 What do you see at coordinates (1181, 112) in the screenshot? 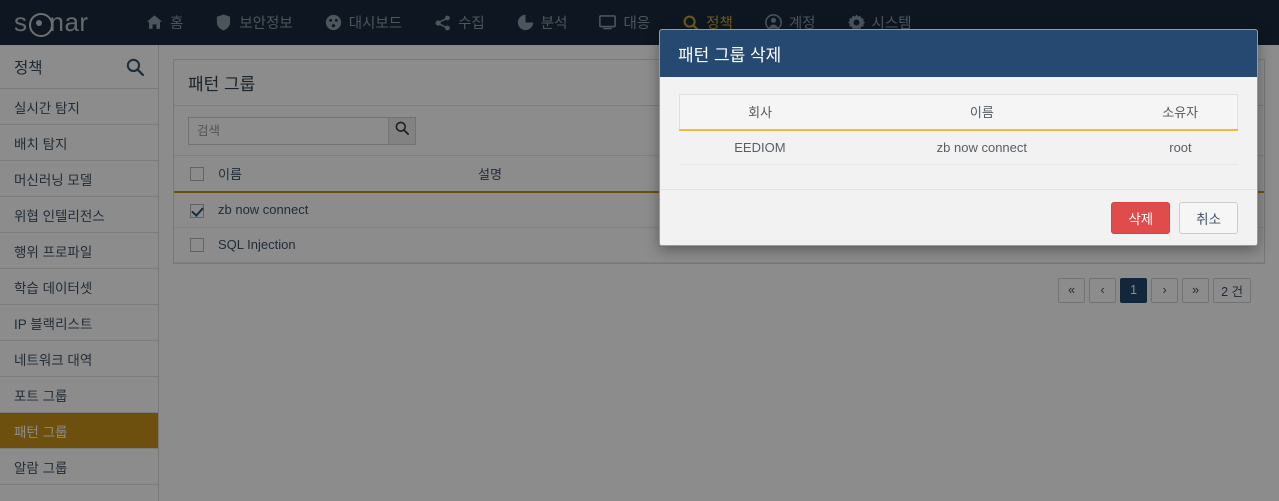
I see `dialog-column-header-owner: 소유자` at bounding box center [1181, 112].